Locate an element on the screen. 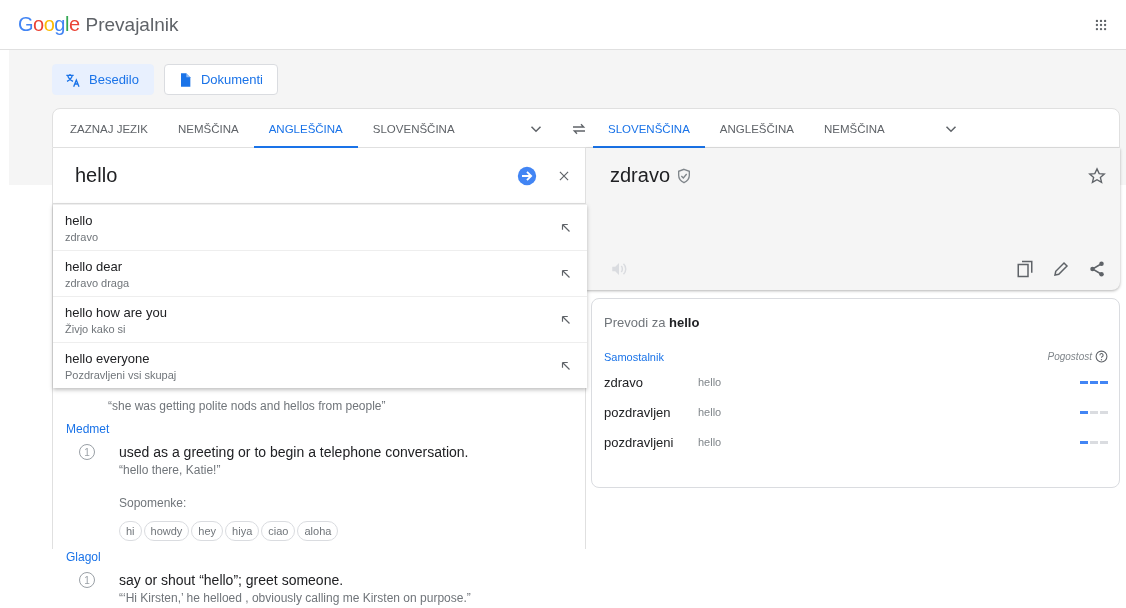 The height and width of the screenshot is (608, 1126). suggestion-item: hello dear zdravo draga is located at coordinates (320, 273).